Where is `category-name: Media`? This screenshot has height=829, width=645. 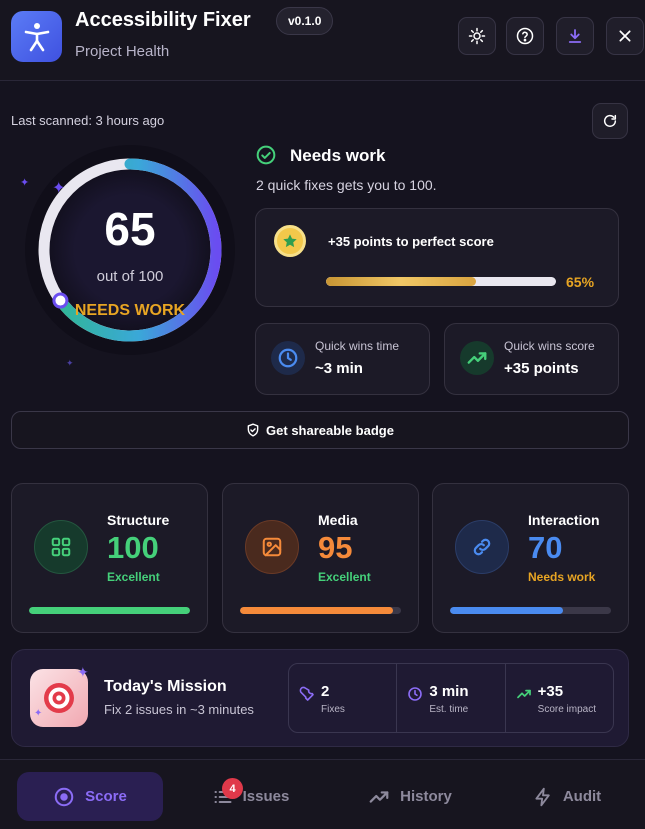
category-name: Media is located at coordinates (338, 520).